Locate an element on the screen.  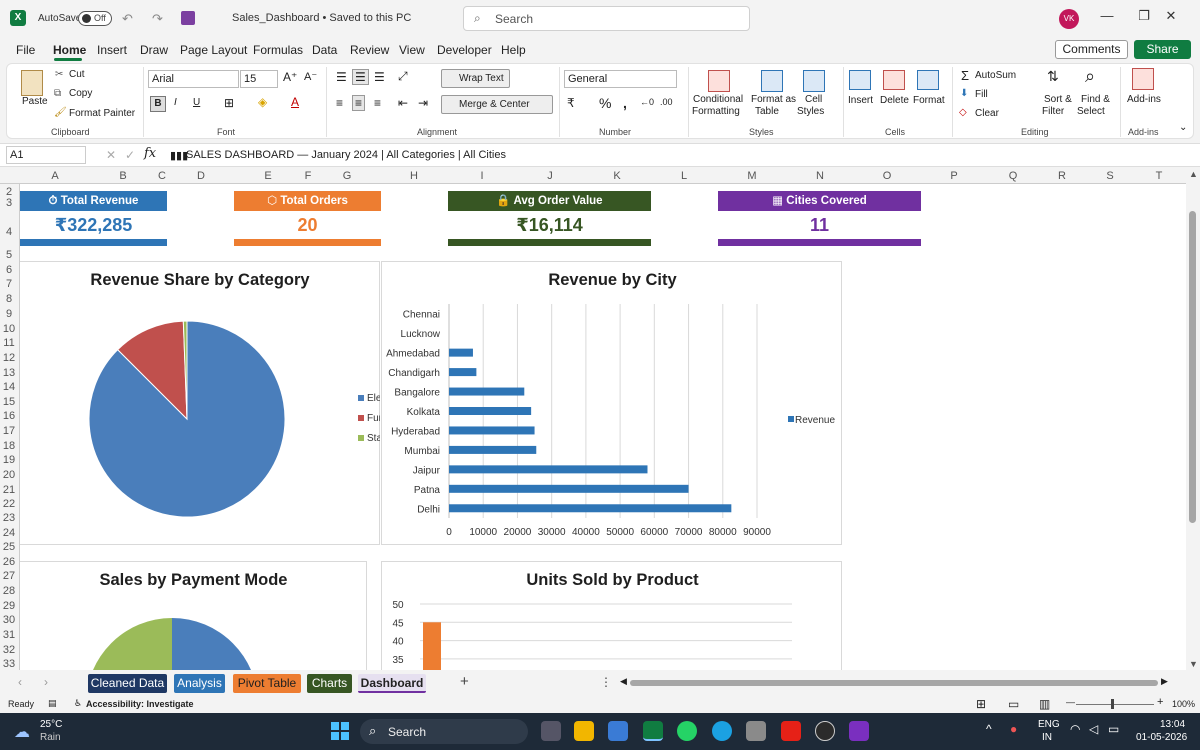
paste-button: Paste is located at coordinates (35, 101).